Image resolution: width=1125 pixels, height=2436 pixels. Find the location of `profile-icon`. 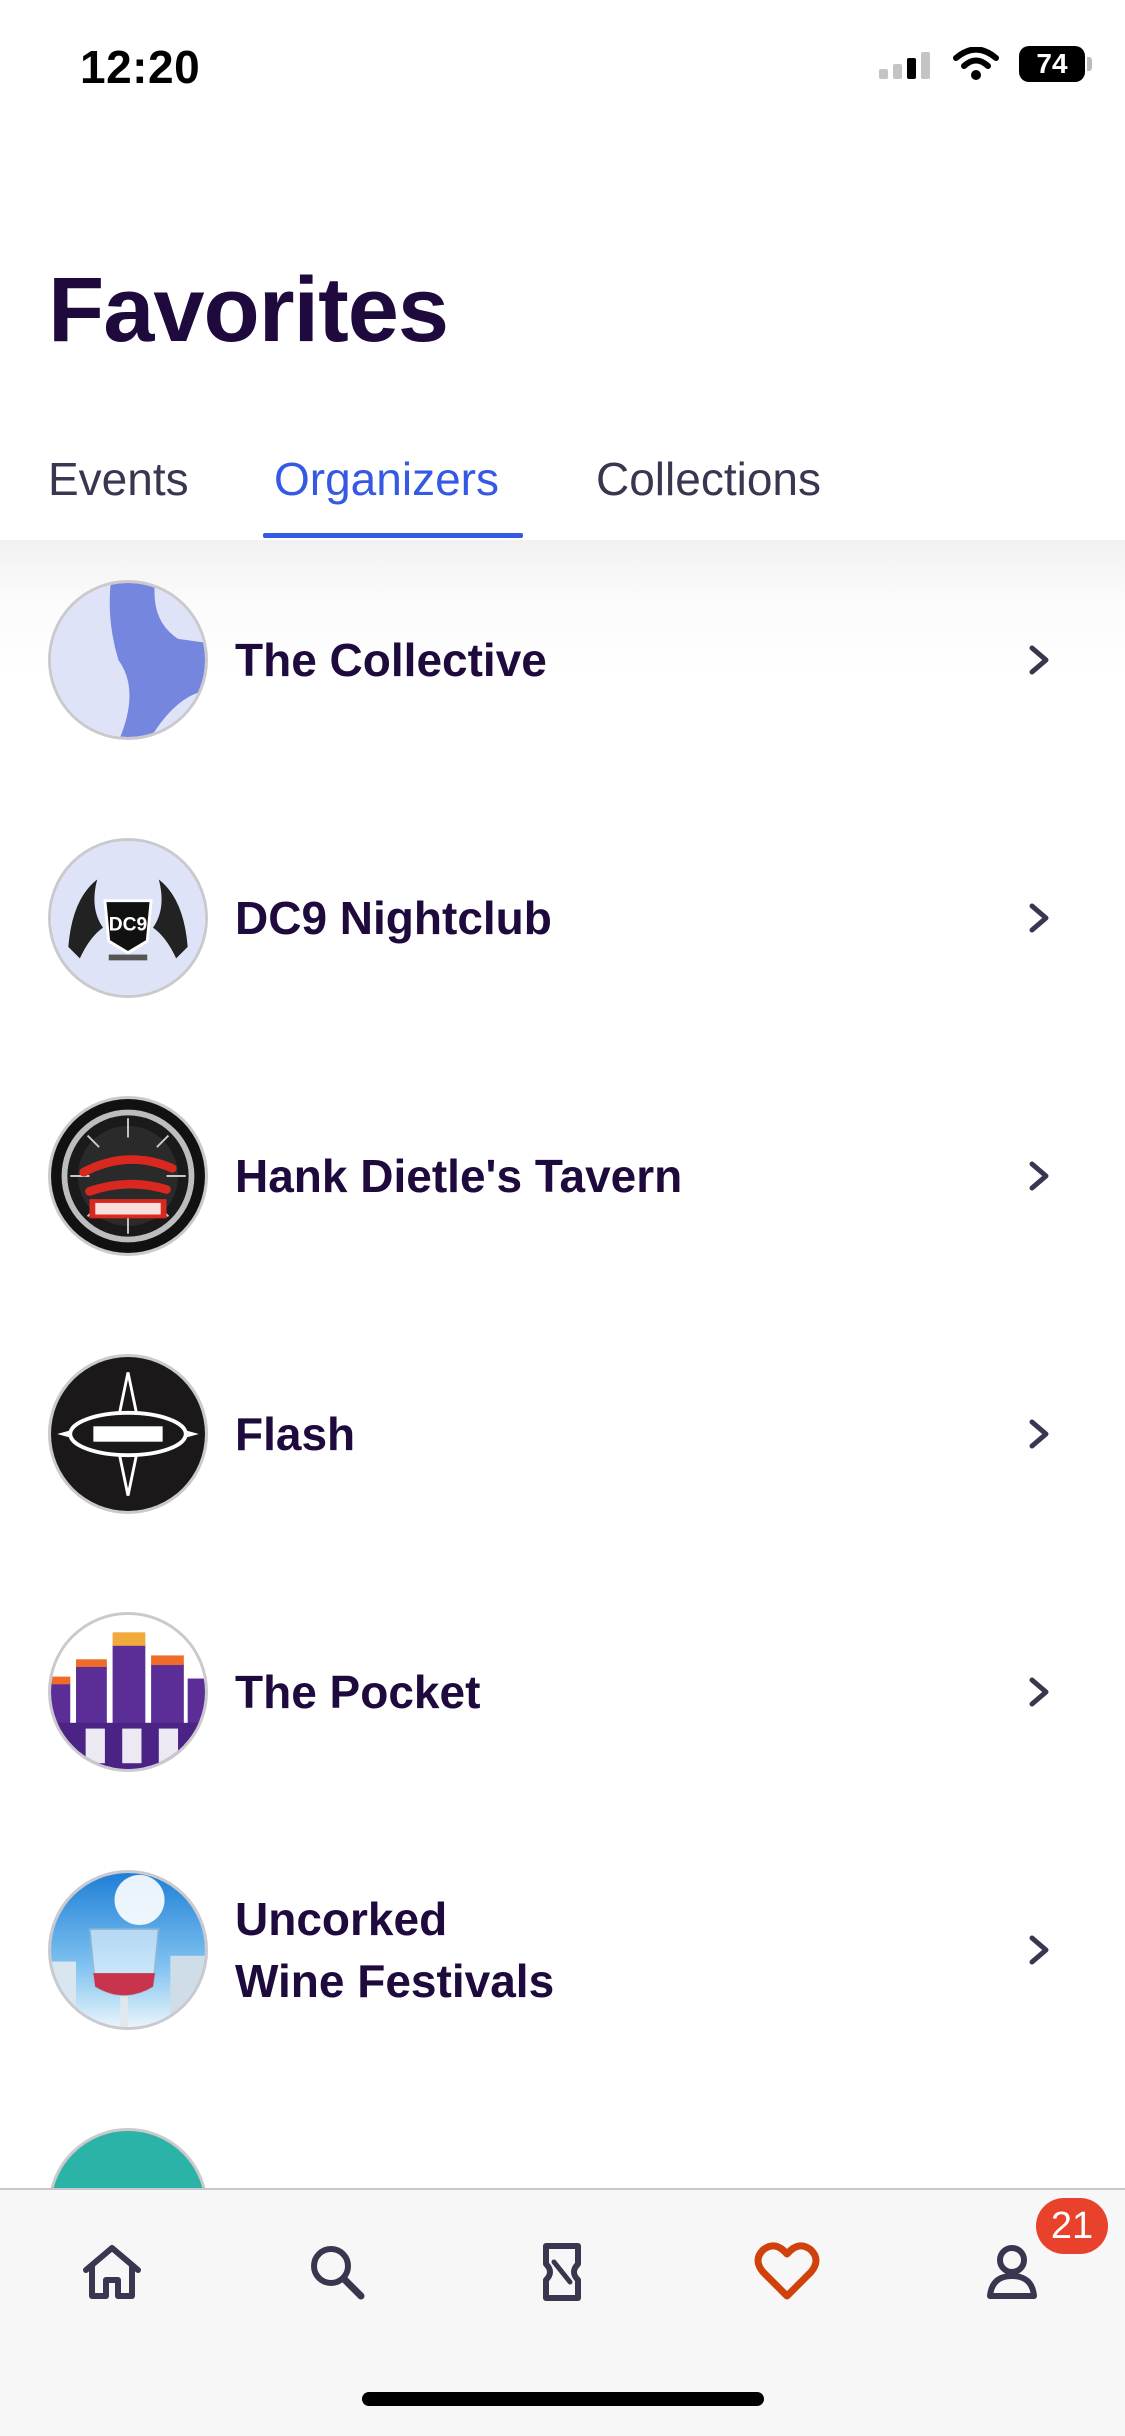

profile-icon is located at coordinates (1012, 2272).